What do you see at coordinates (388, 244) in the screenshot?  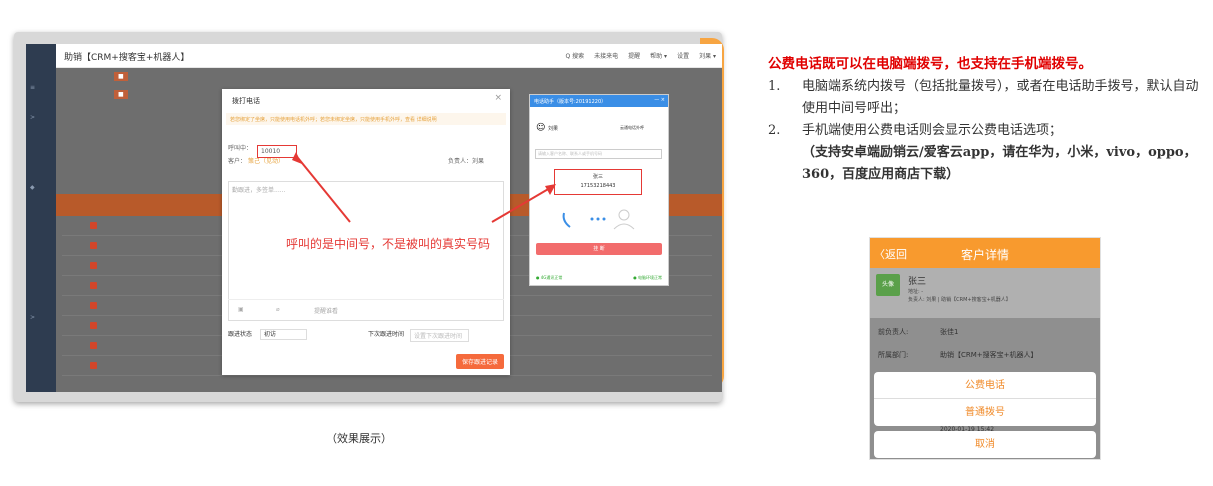 I see `annotation-text: 呼叫的是中间号，不是被叫的真实号码` at bounding box center [388, 244].